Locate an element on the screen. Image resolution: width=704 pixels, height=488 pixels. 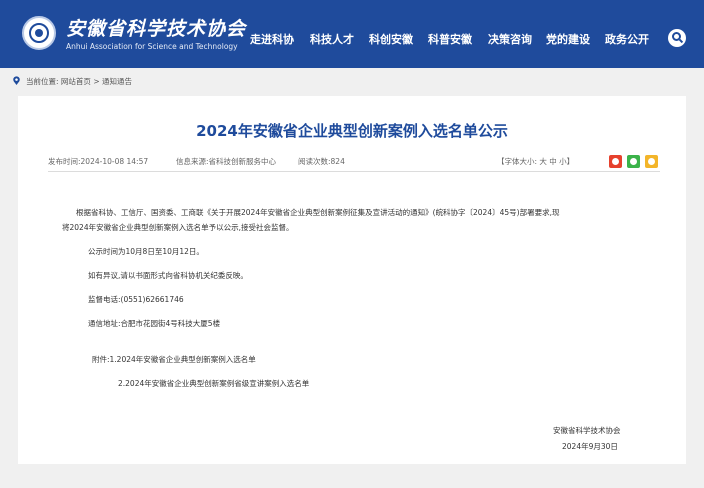
nav-item-popular-science: 科普安徽 is located at coordinates (450, 39).